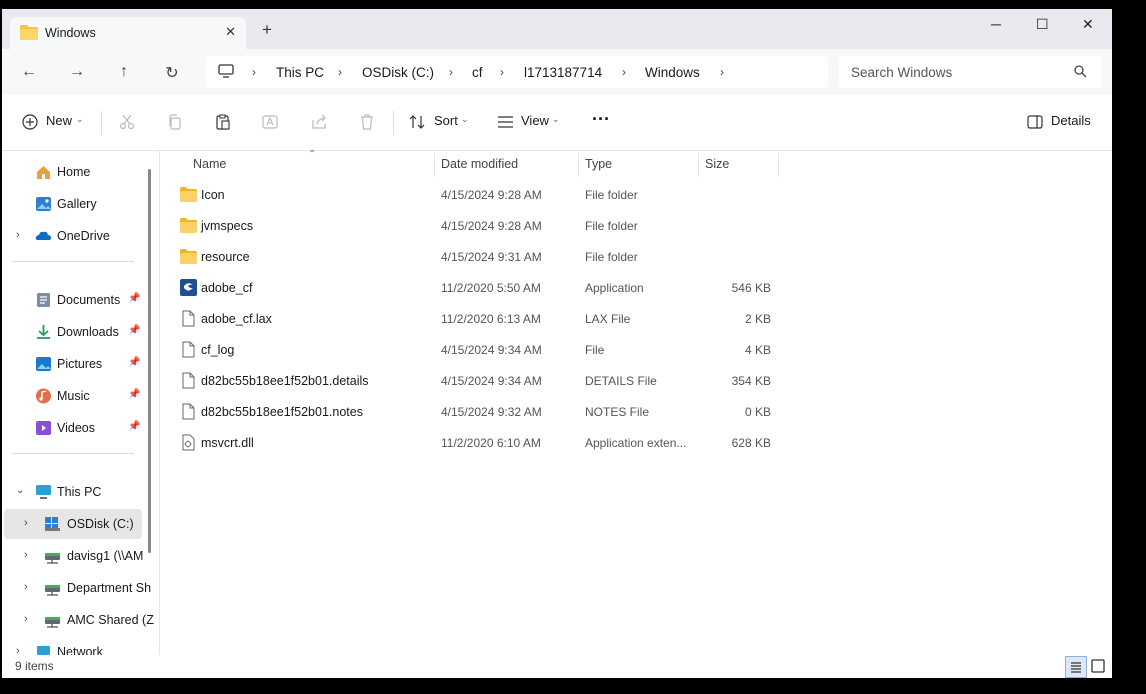 The width and height of the screenshot is (1146, 694). What do you see at coordinates (72, 492) in the screenshot?
I see `sidebar-item-this-pc: ⌄ This PC` at bounding box center [72, 492].